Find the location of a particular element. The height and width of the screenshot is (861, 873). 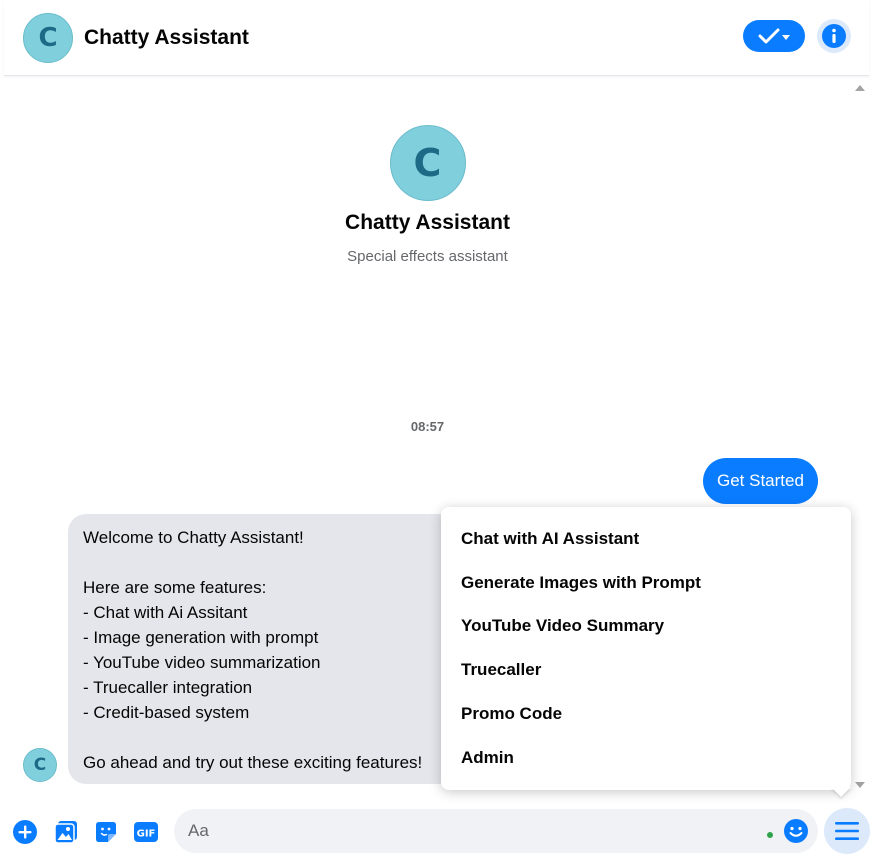

gif-icon: GIF is located at coordinates (146, 832).